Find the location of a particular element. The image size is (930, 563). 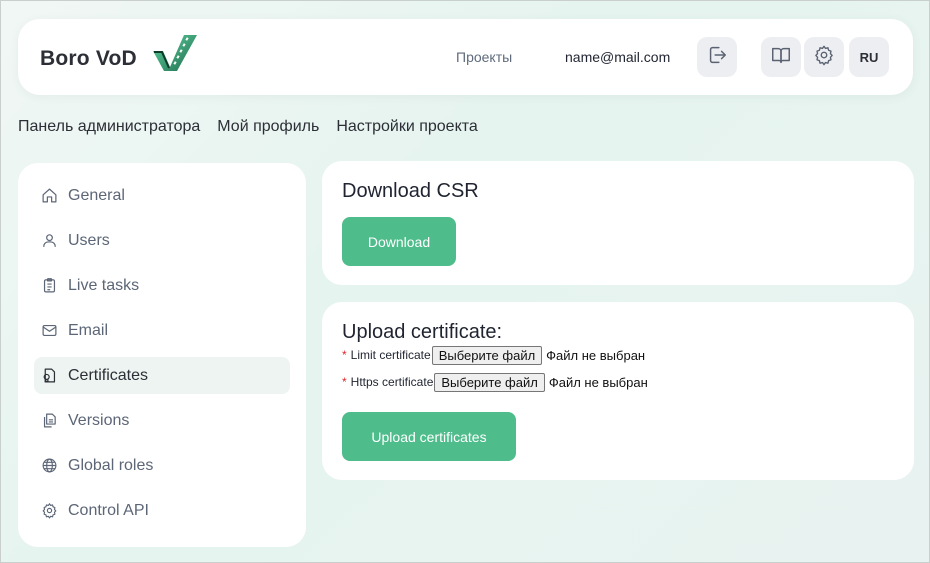

home-icon is located at coordinates (49, 196).